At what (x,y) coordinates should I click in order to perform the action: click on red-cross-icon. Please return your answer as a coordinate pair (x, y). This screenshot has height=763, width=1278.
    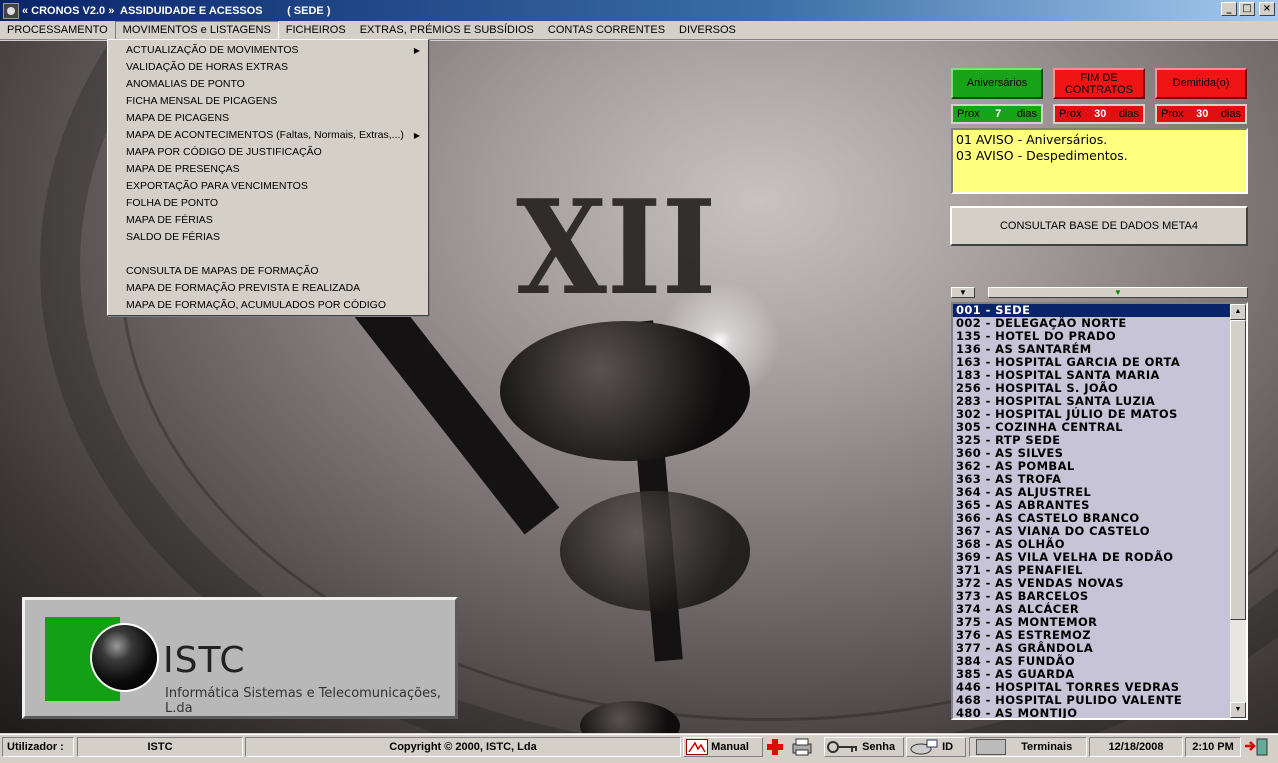
    Looking at the image, I should click on (776, 747).